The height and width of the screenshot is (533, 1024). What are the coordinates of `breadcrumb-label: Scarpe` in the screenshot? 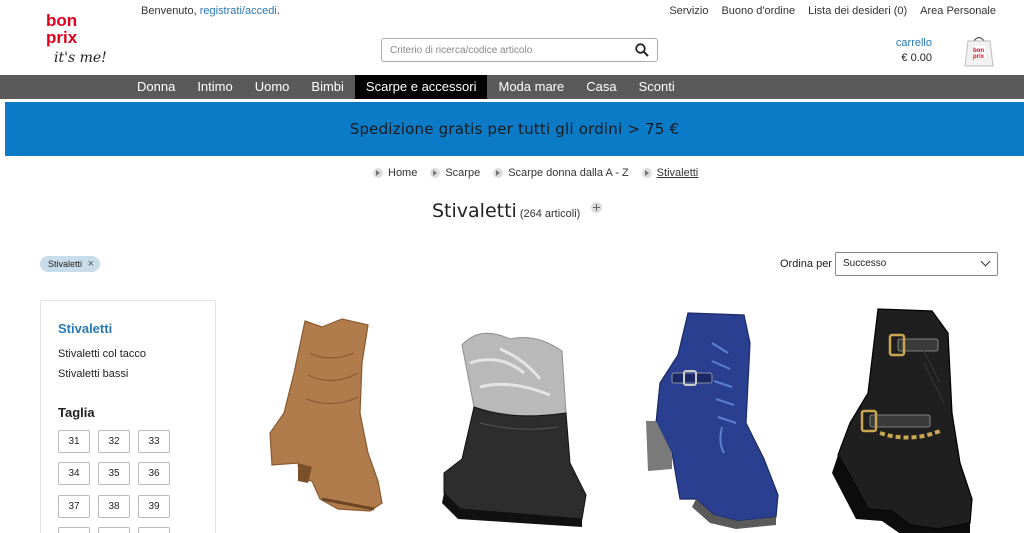 It's located at (463, 173).